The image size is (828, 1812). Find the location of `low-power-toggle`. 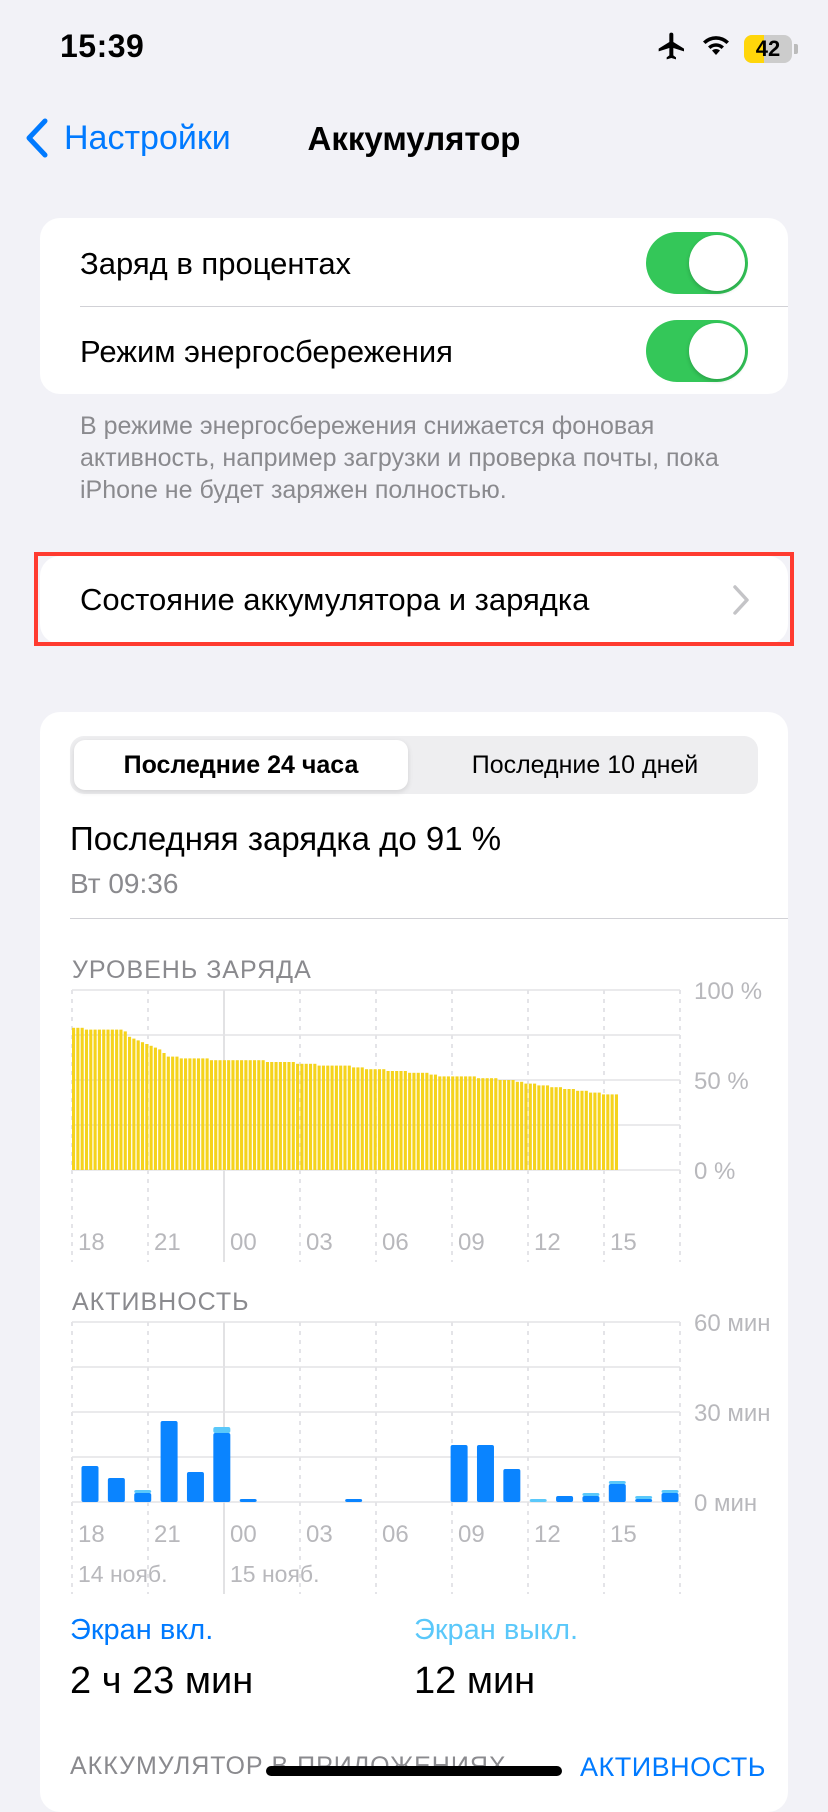

low-power-toggle is located at coordinates (697, 351).